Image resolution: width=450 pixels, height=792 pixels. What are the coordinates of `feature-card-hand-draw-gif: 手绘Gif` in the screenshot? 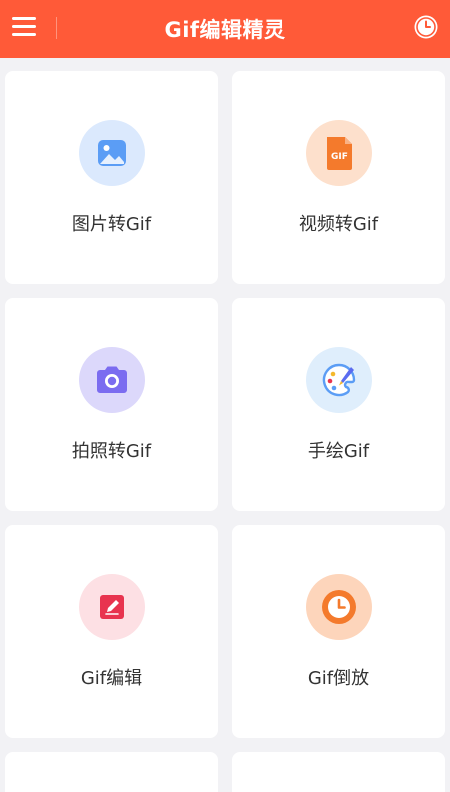 It's located at (338, 404).